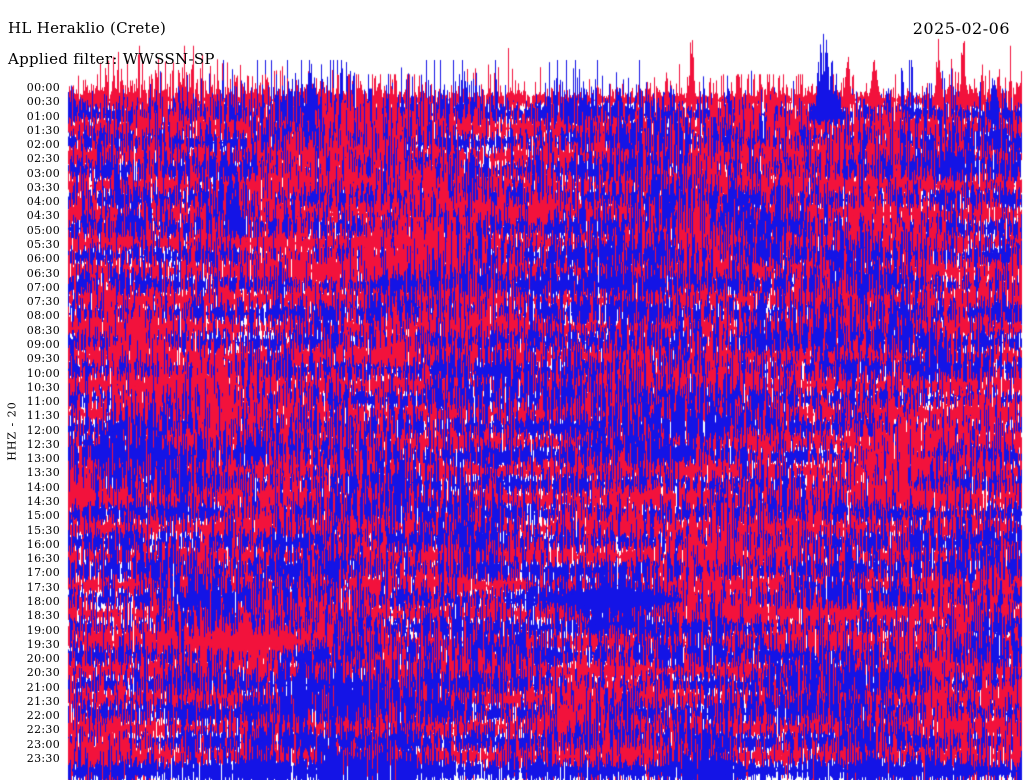  I want to click on time-label: 01:00, so click(43, 116).